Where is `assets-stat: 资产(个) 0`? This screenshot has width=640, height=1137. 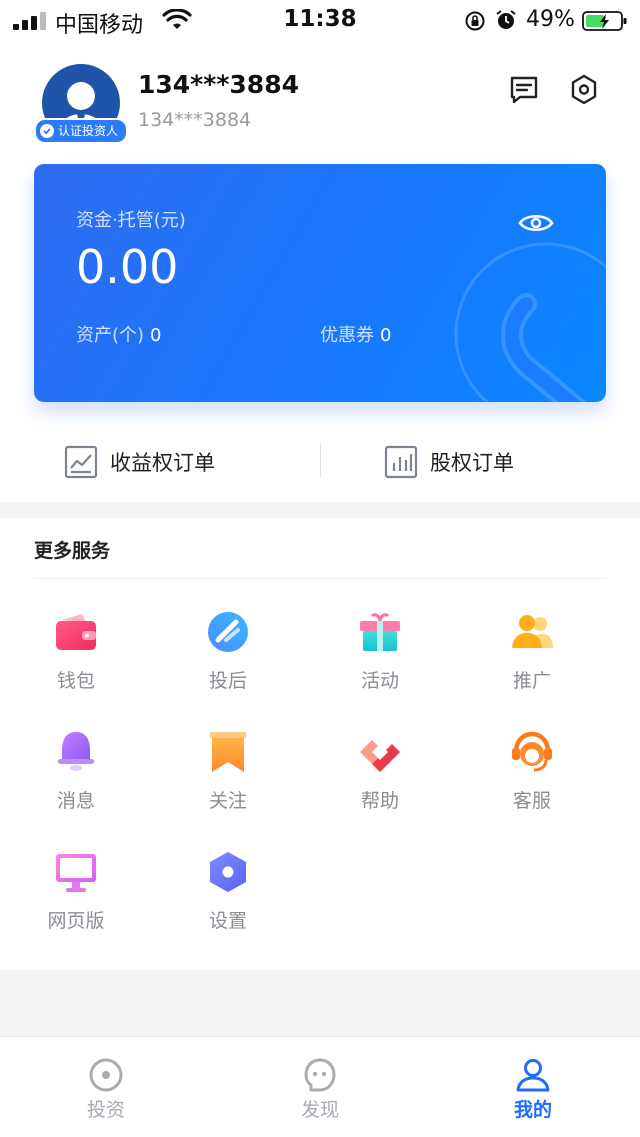 assets-stat: 资产(个) 0 is located at coordinates (119, 334).